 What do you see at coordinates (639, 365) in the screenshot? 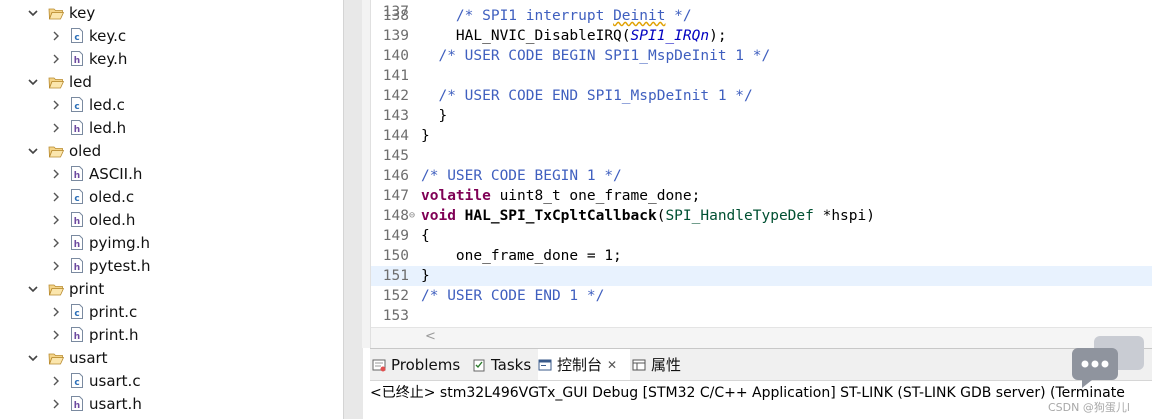
I see `properties-icon` at bounding box center [639, 365].